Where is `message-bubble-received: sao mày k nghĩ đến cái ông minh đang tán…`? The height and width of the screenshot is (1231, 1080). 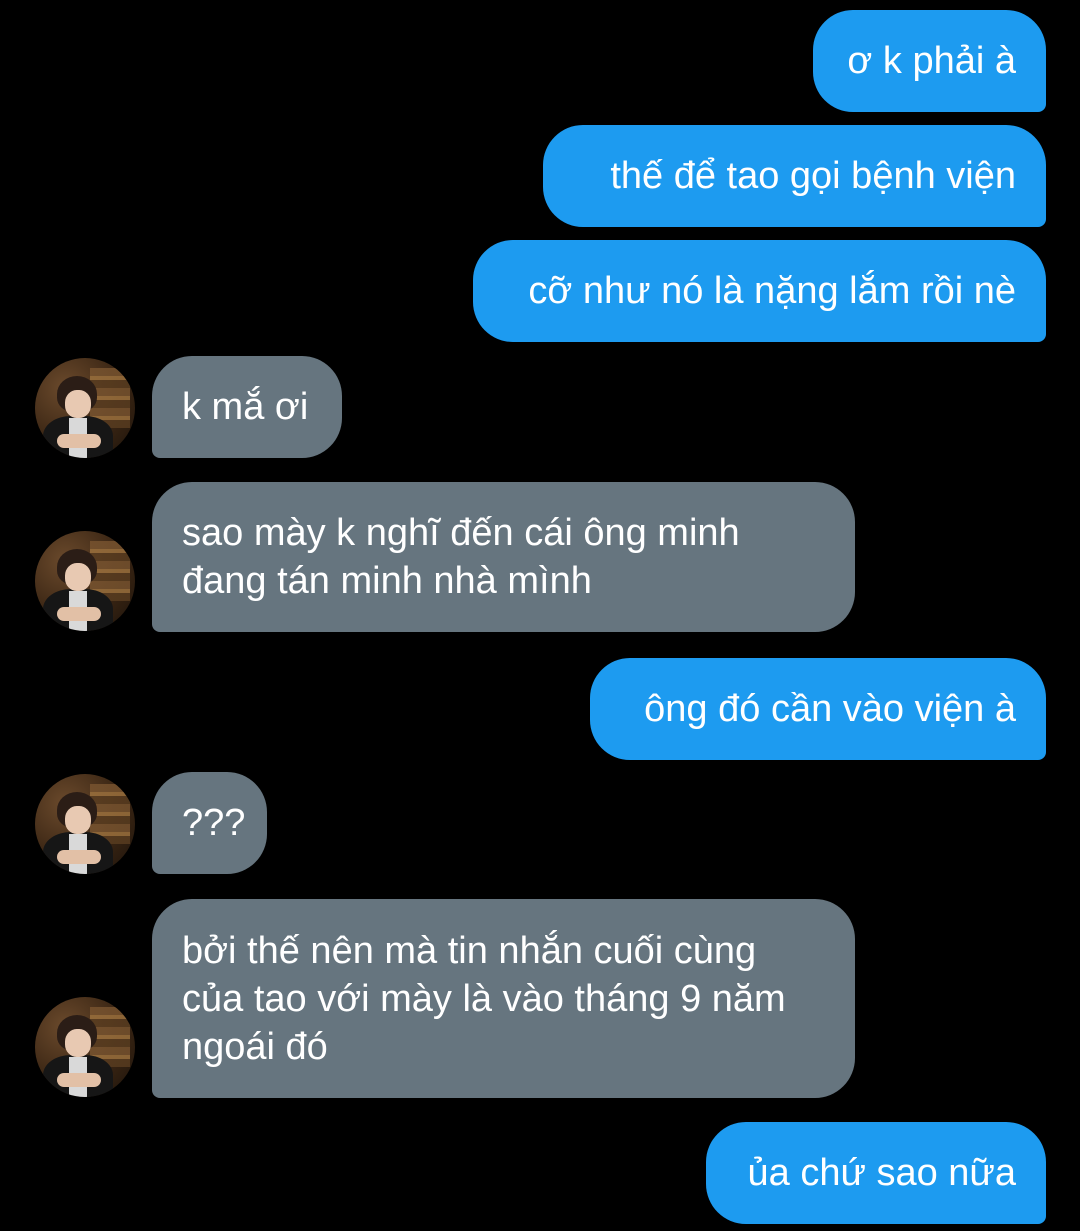 message-bubble-received: sao mày k nghĩ đến cái ông minh đang tán… is located at coordinates (503, 557).